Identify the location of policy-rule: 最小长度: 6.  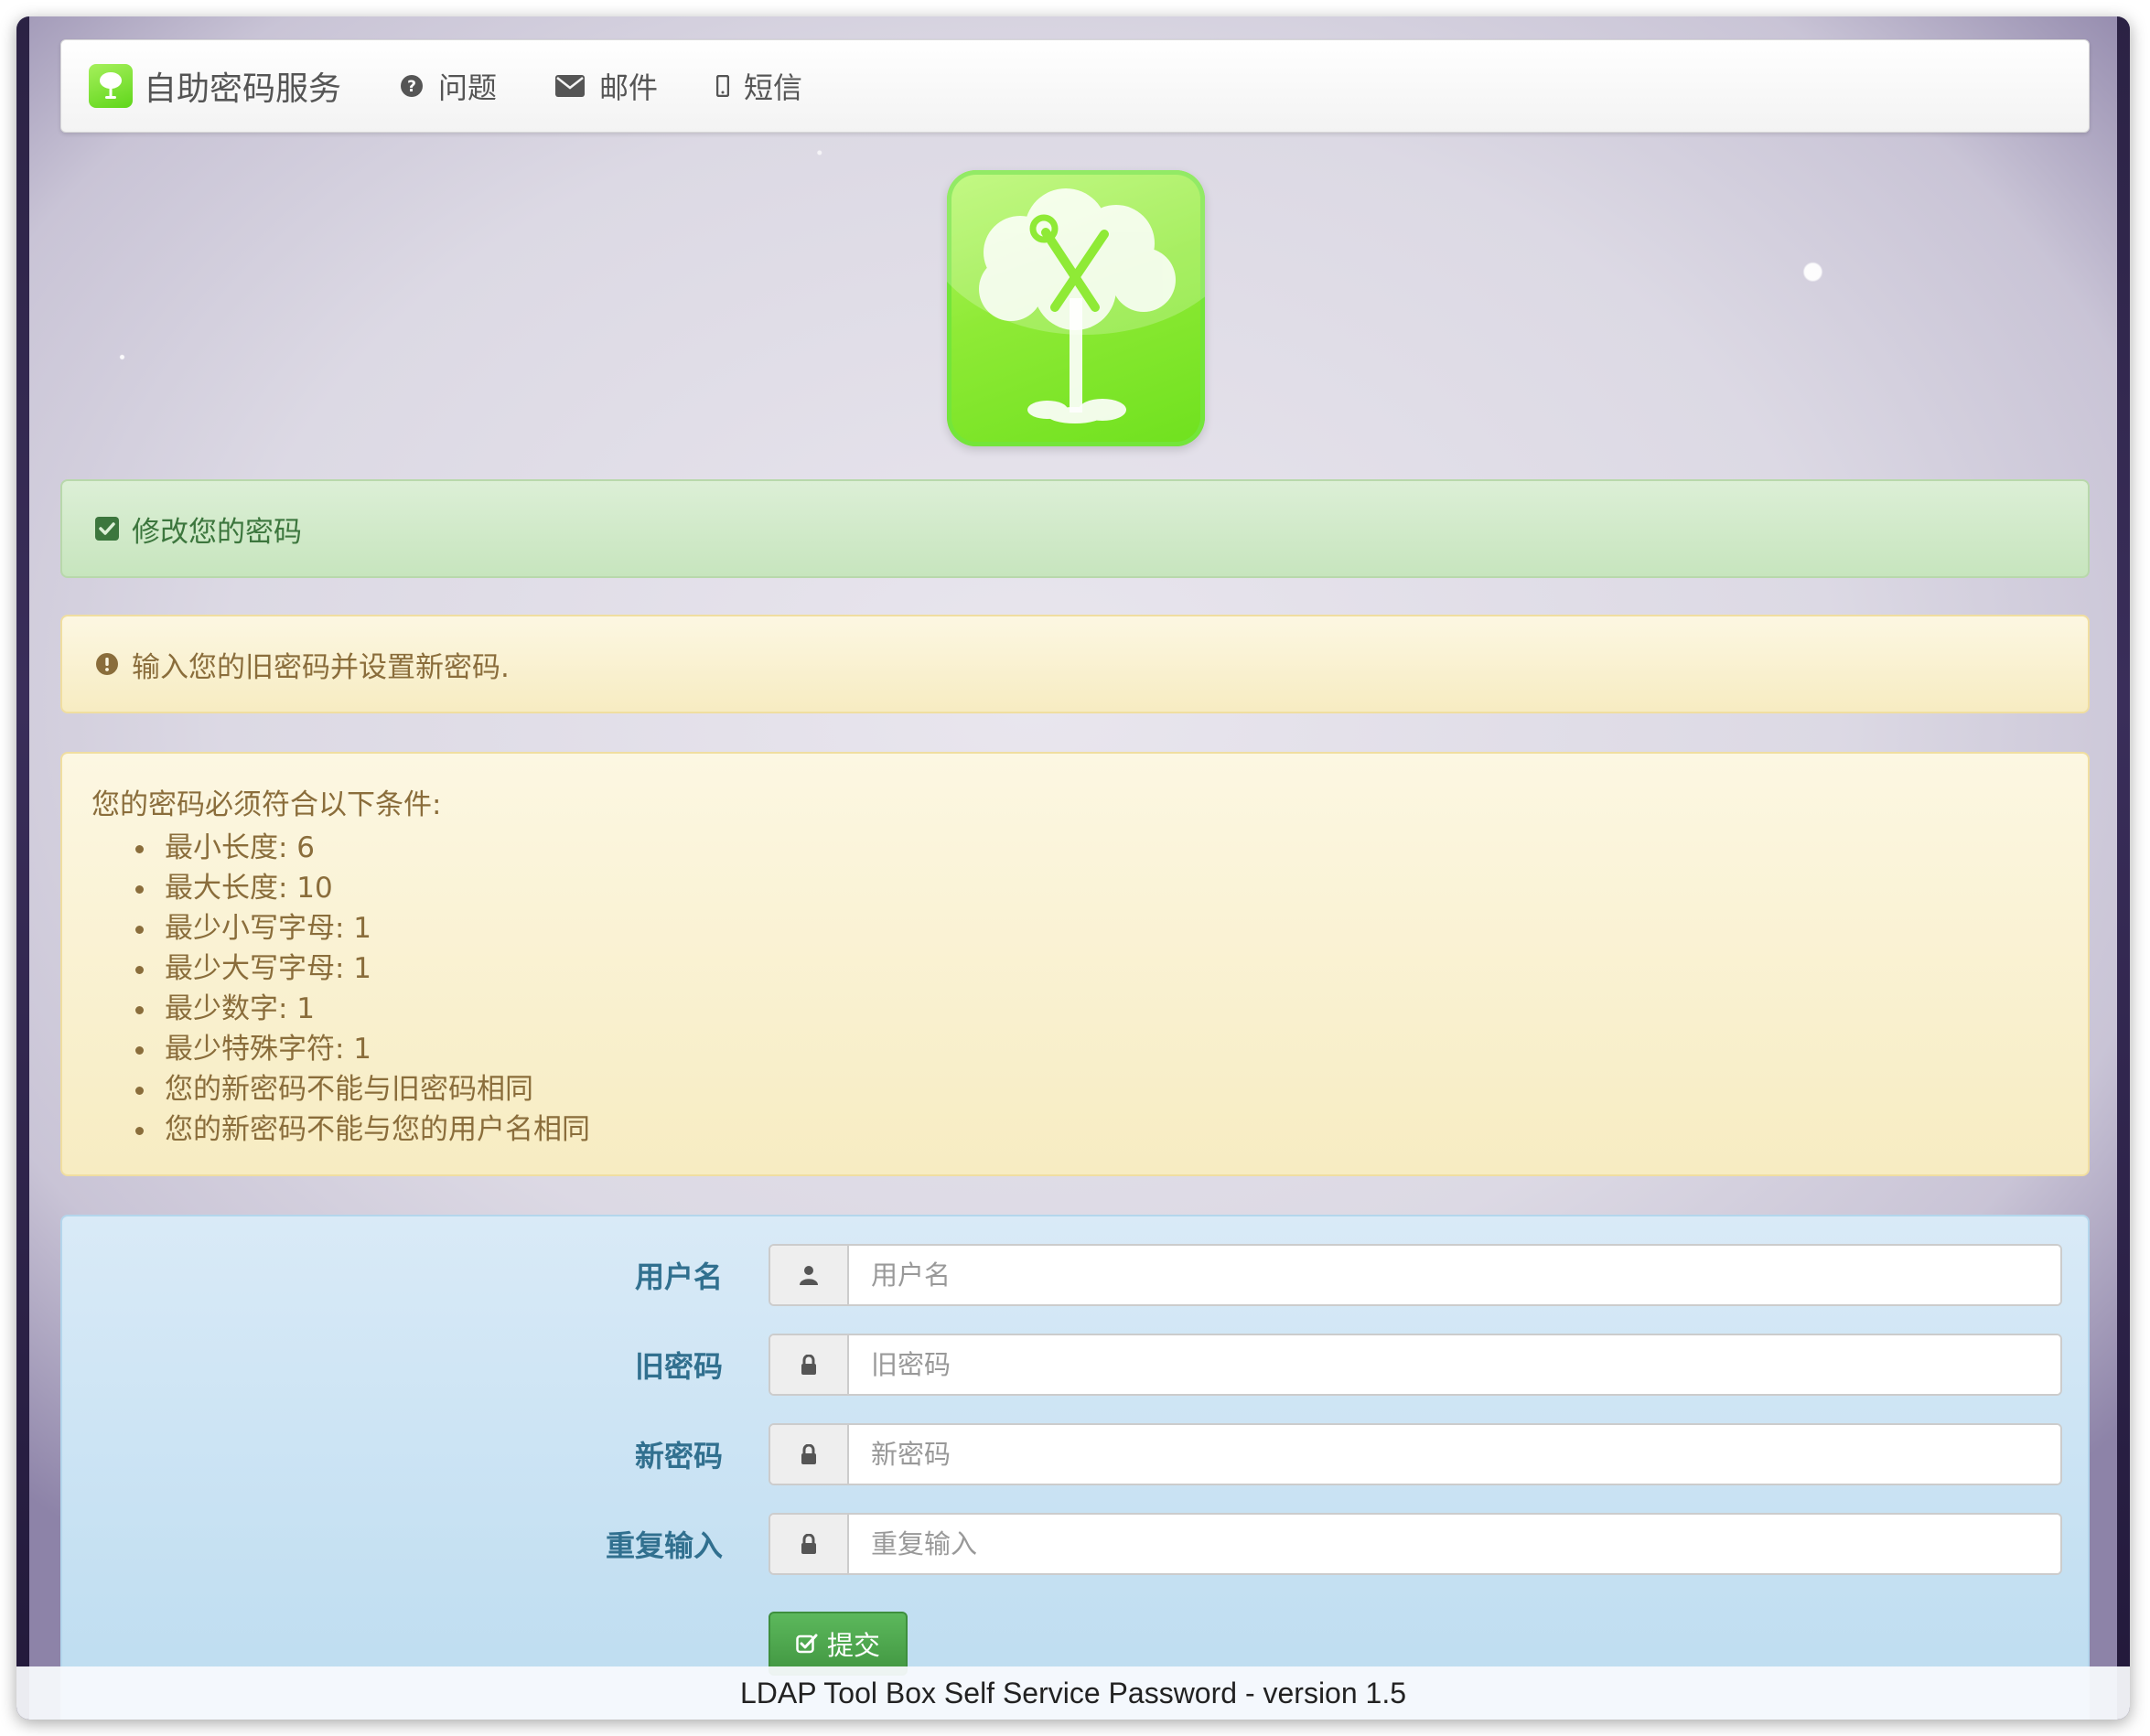
(1111, 848).